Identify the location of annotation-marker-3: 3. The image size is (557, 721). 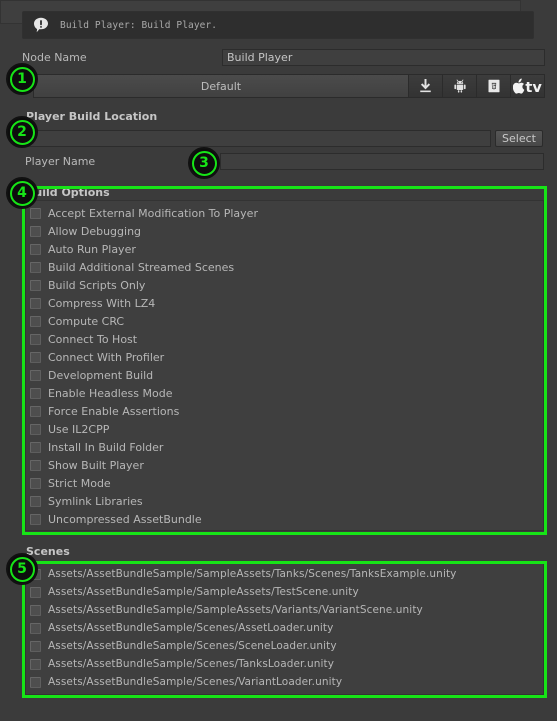
(204, 163).